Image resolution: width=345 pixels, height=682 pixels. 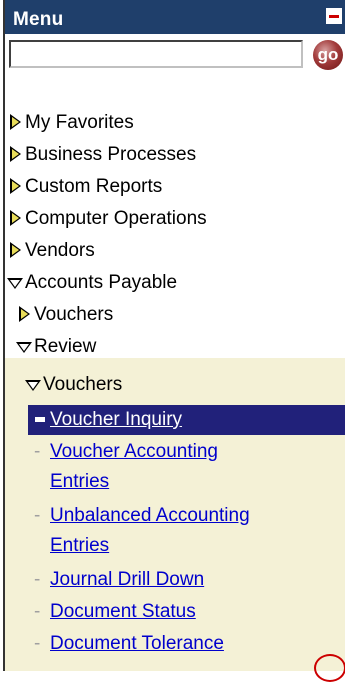 What do you see at coordinates (175, 17) in the screenshot?
I see `menu-header: Menu` at bounding box center [175, 17].